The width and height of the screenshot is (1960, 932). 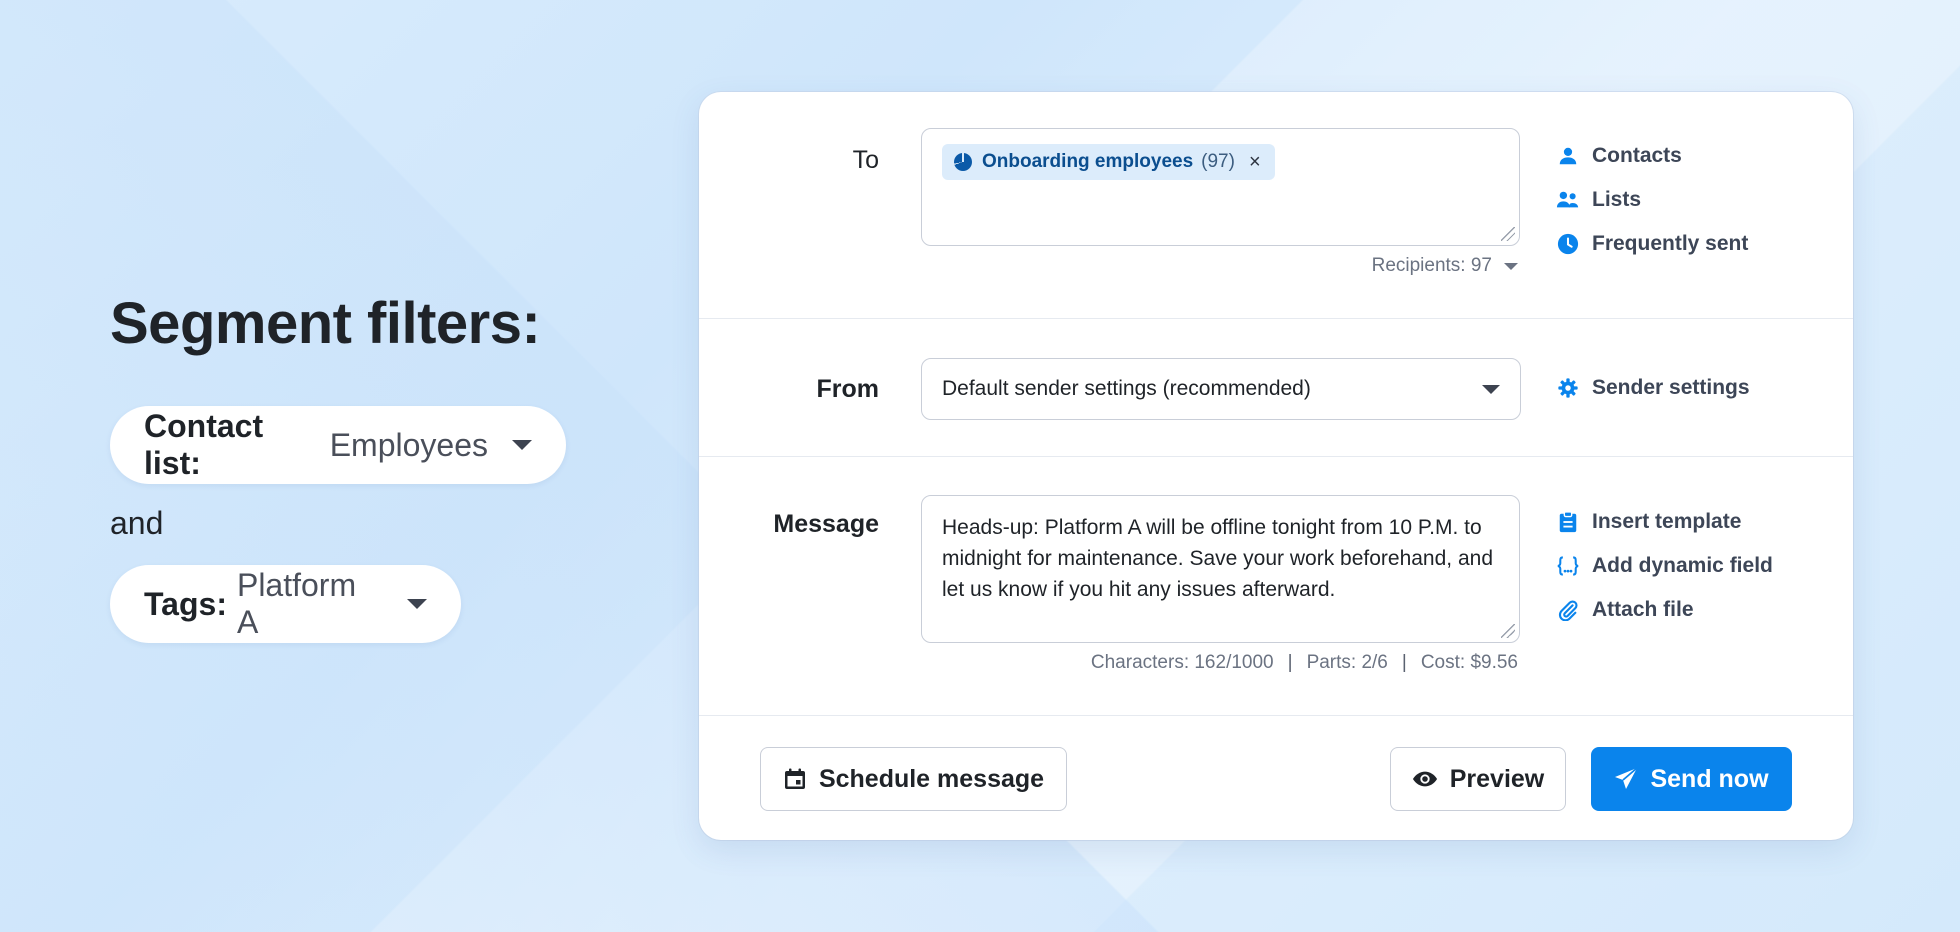 What do you see at coordinates (1568, 610) in the screenshot?
I see `paperclip-icon` at bounding box center [1568, 610].